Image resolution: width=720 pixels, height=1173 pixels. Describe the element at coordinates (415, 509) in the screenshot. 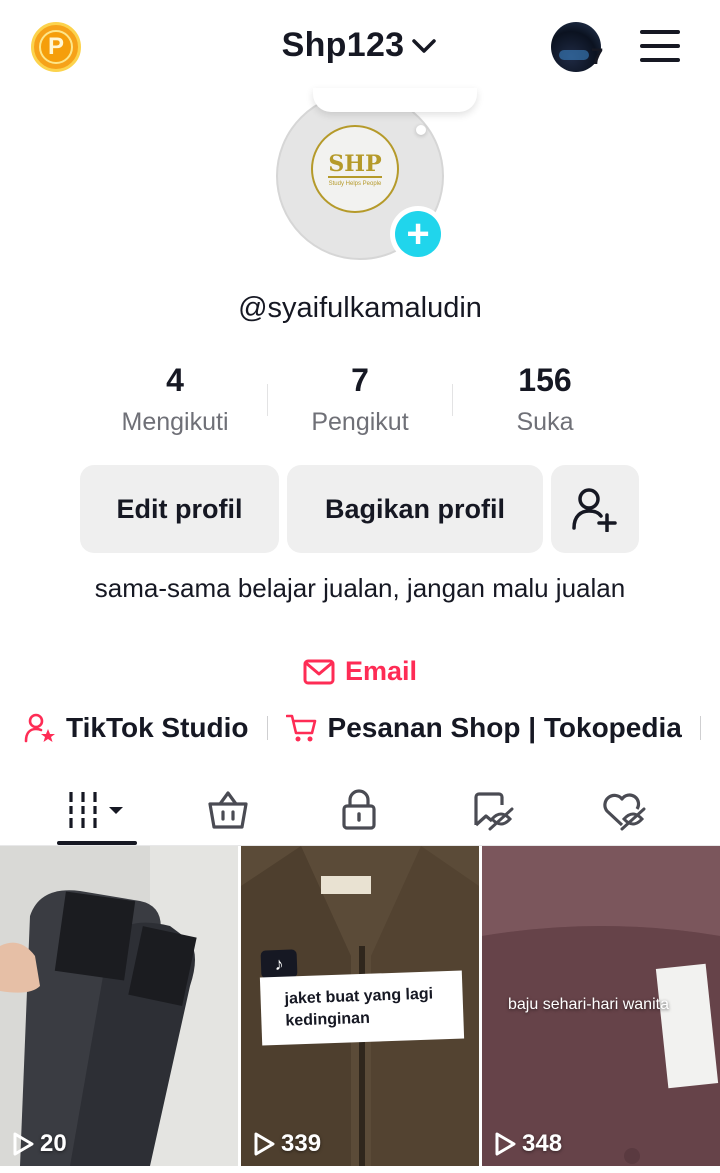

I see `share-profile-button: Bagikan profil` at that location.